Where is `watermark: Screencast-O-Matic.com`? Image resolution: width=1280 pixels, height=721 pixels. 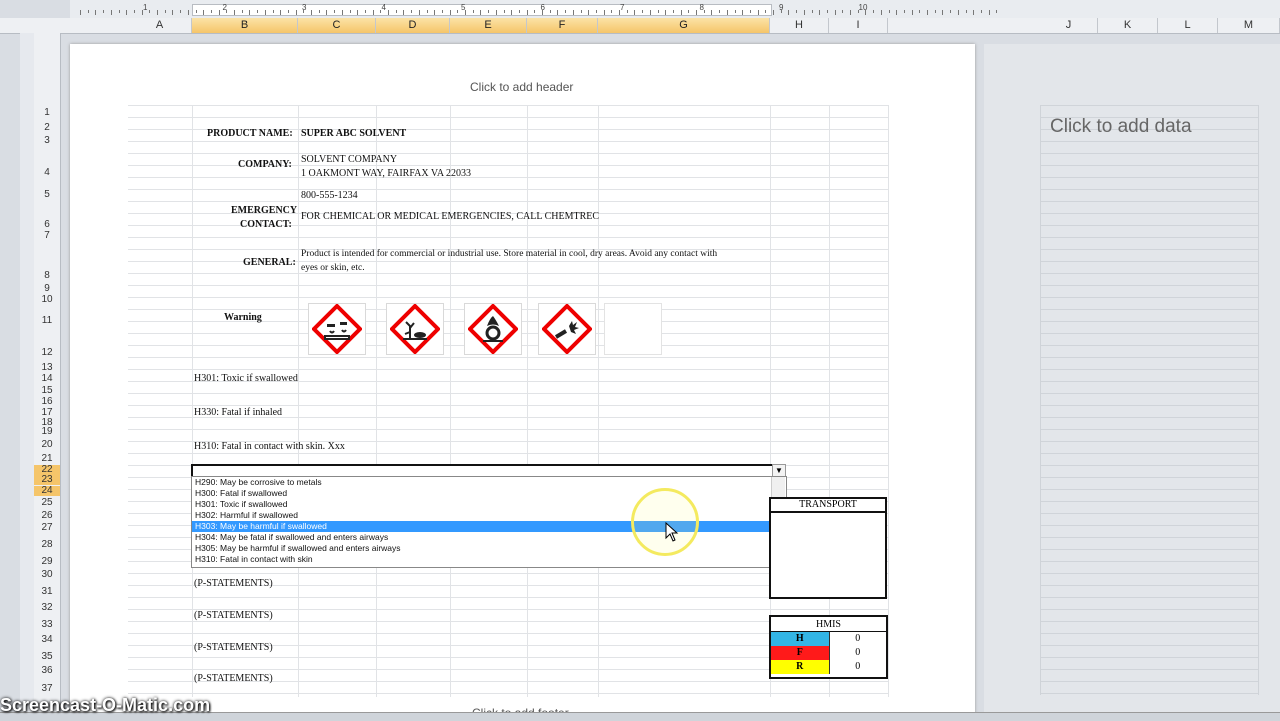
watermark: Screencast-O-Matic.com is located at coordinates (105, 705).